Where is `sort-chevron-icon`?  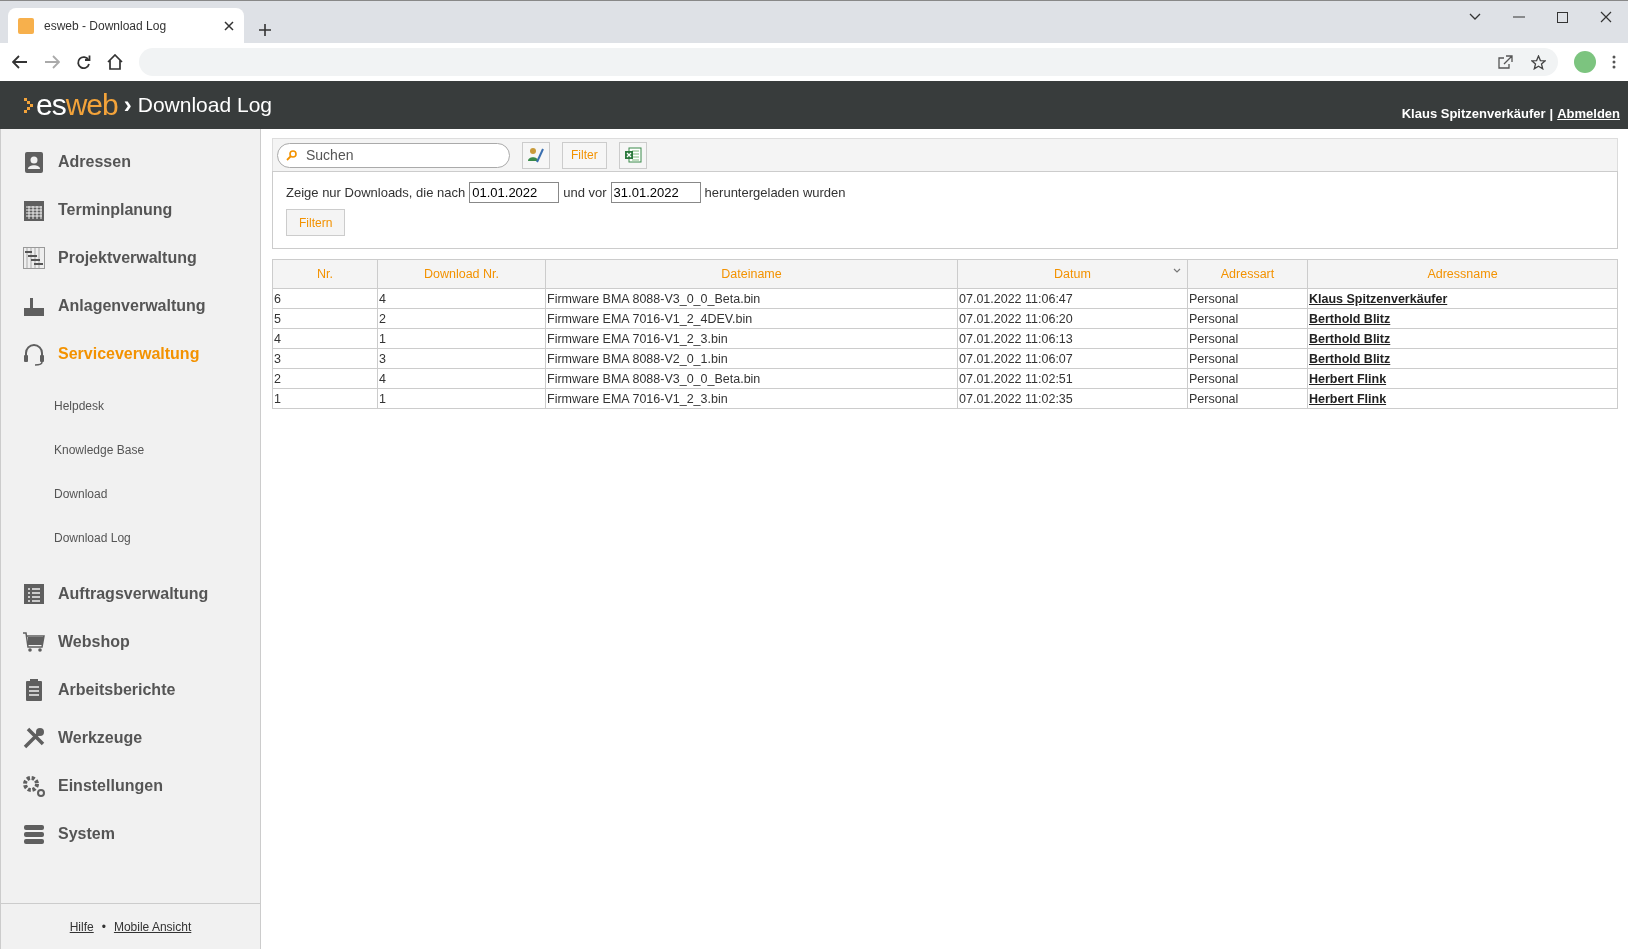
sort-chevron-icon is located at coordinates (1177, 270).